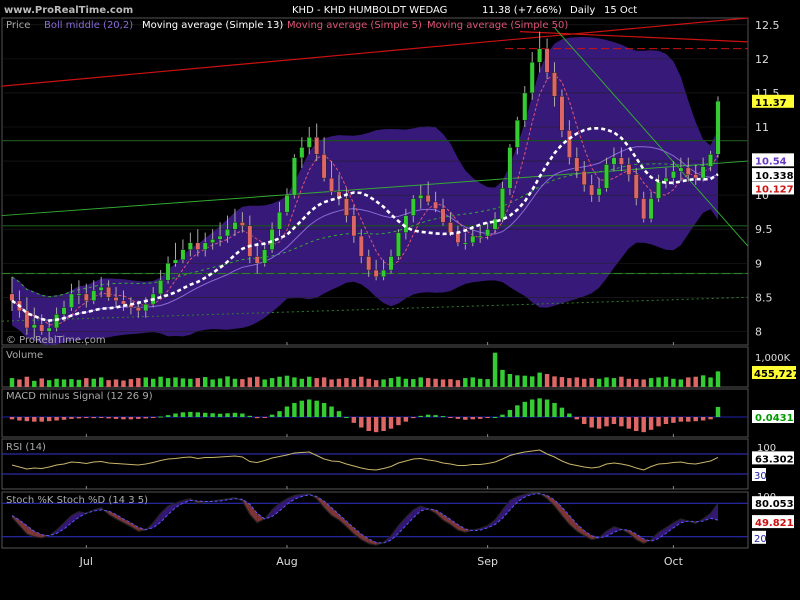 The height and width of the screenshot is (600, 800). I want to click on price-ytick: 8.5, so click(764, 297).